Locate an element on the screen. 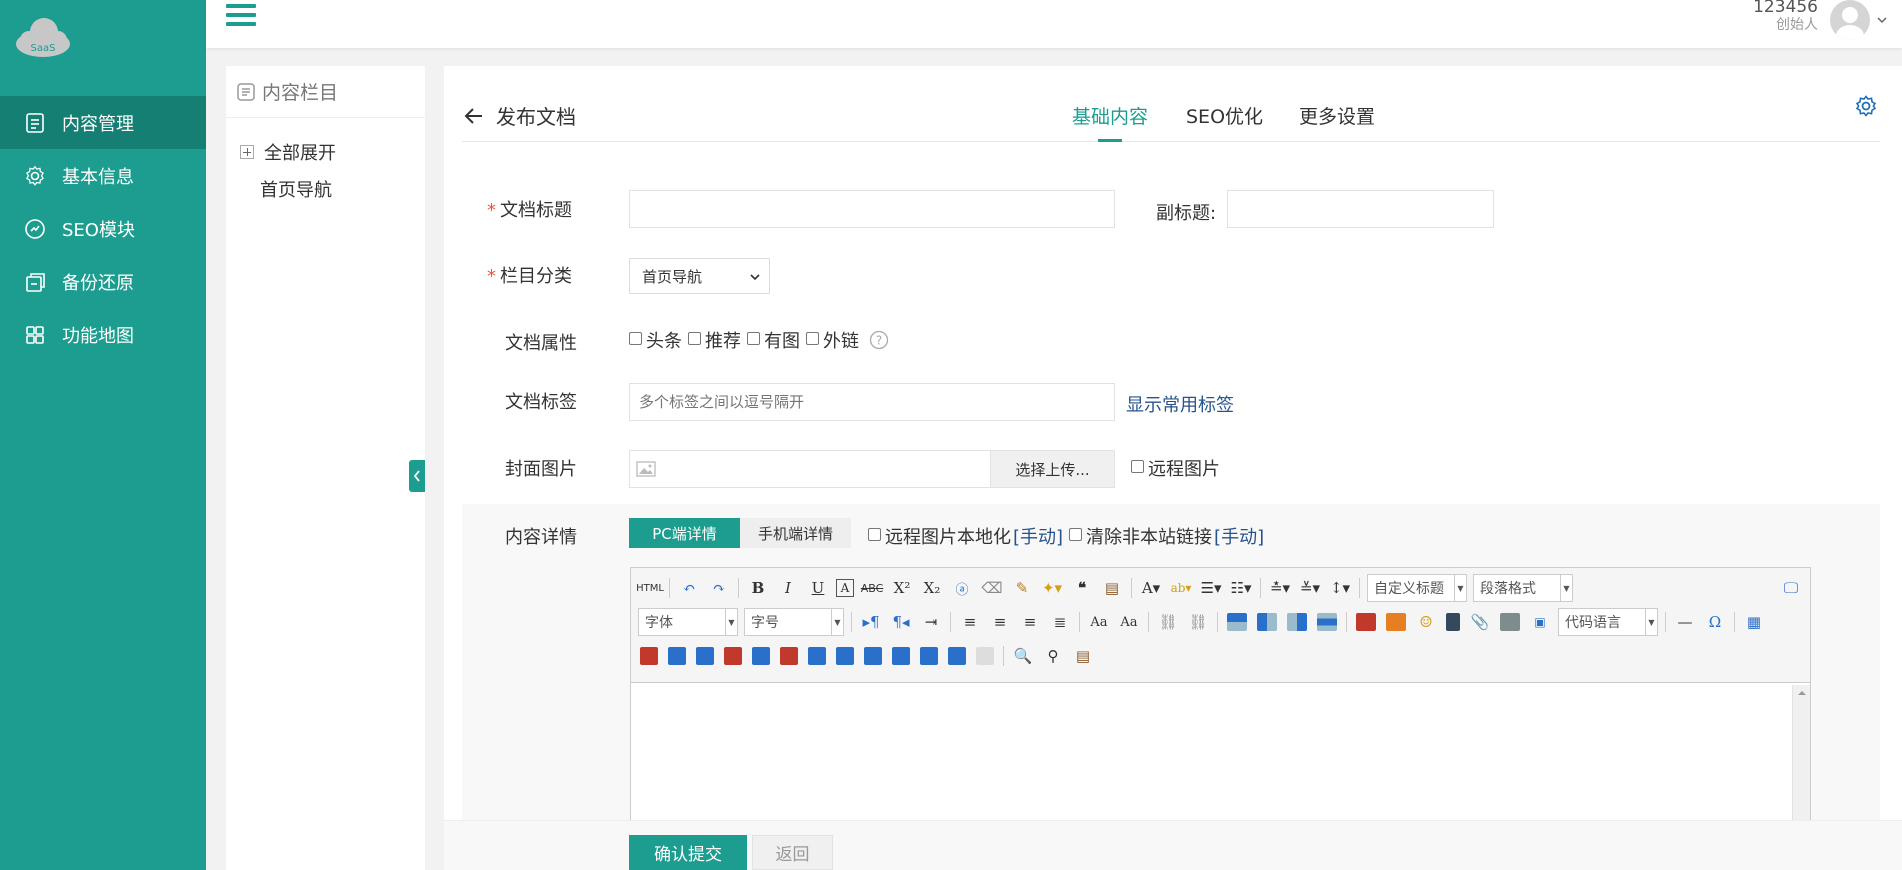  merge-down-icon is located at coordinates (873, 656).